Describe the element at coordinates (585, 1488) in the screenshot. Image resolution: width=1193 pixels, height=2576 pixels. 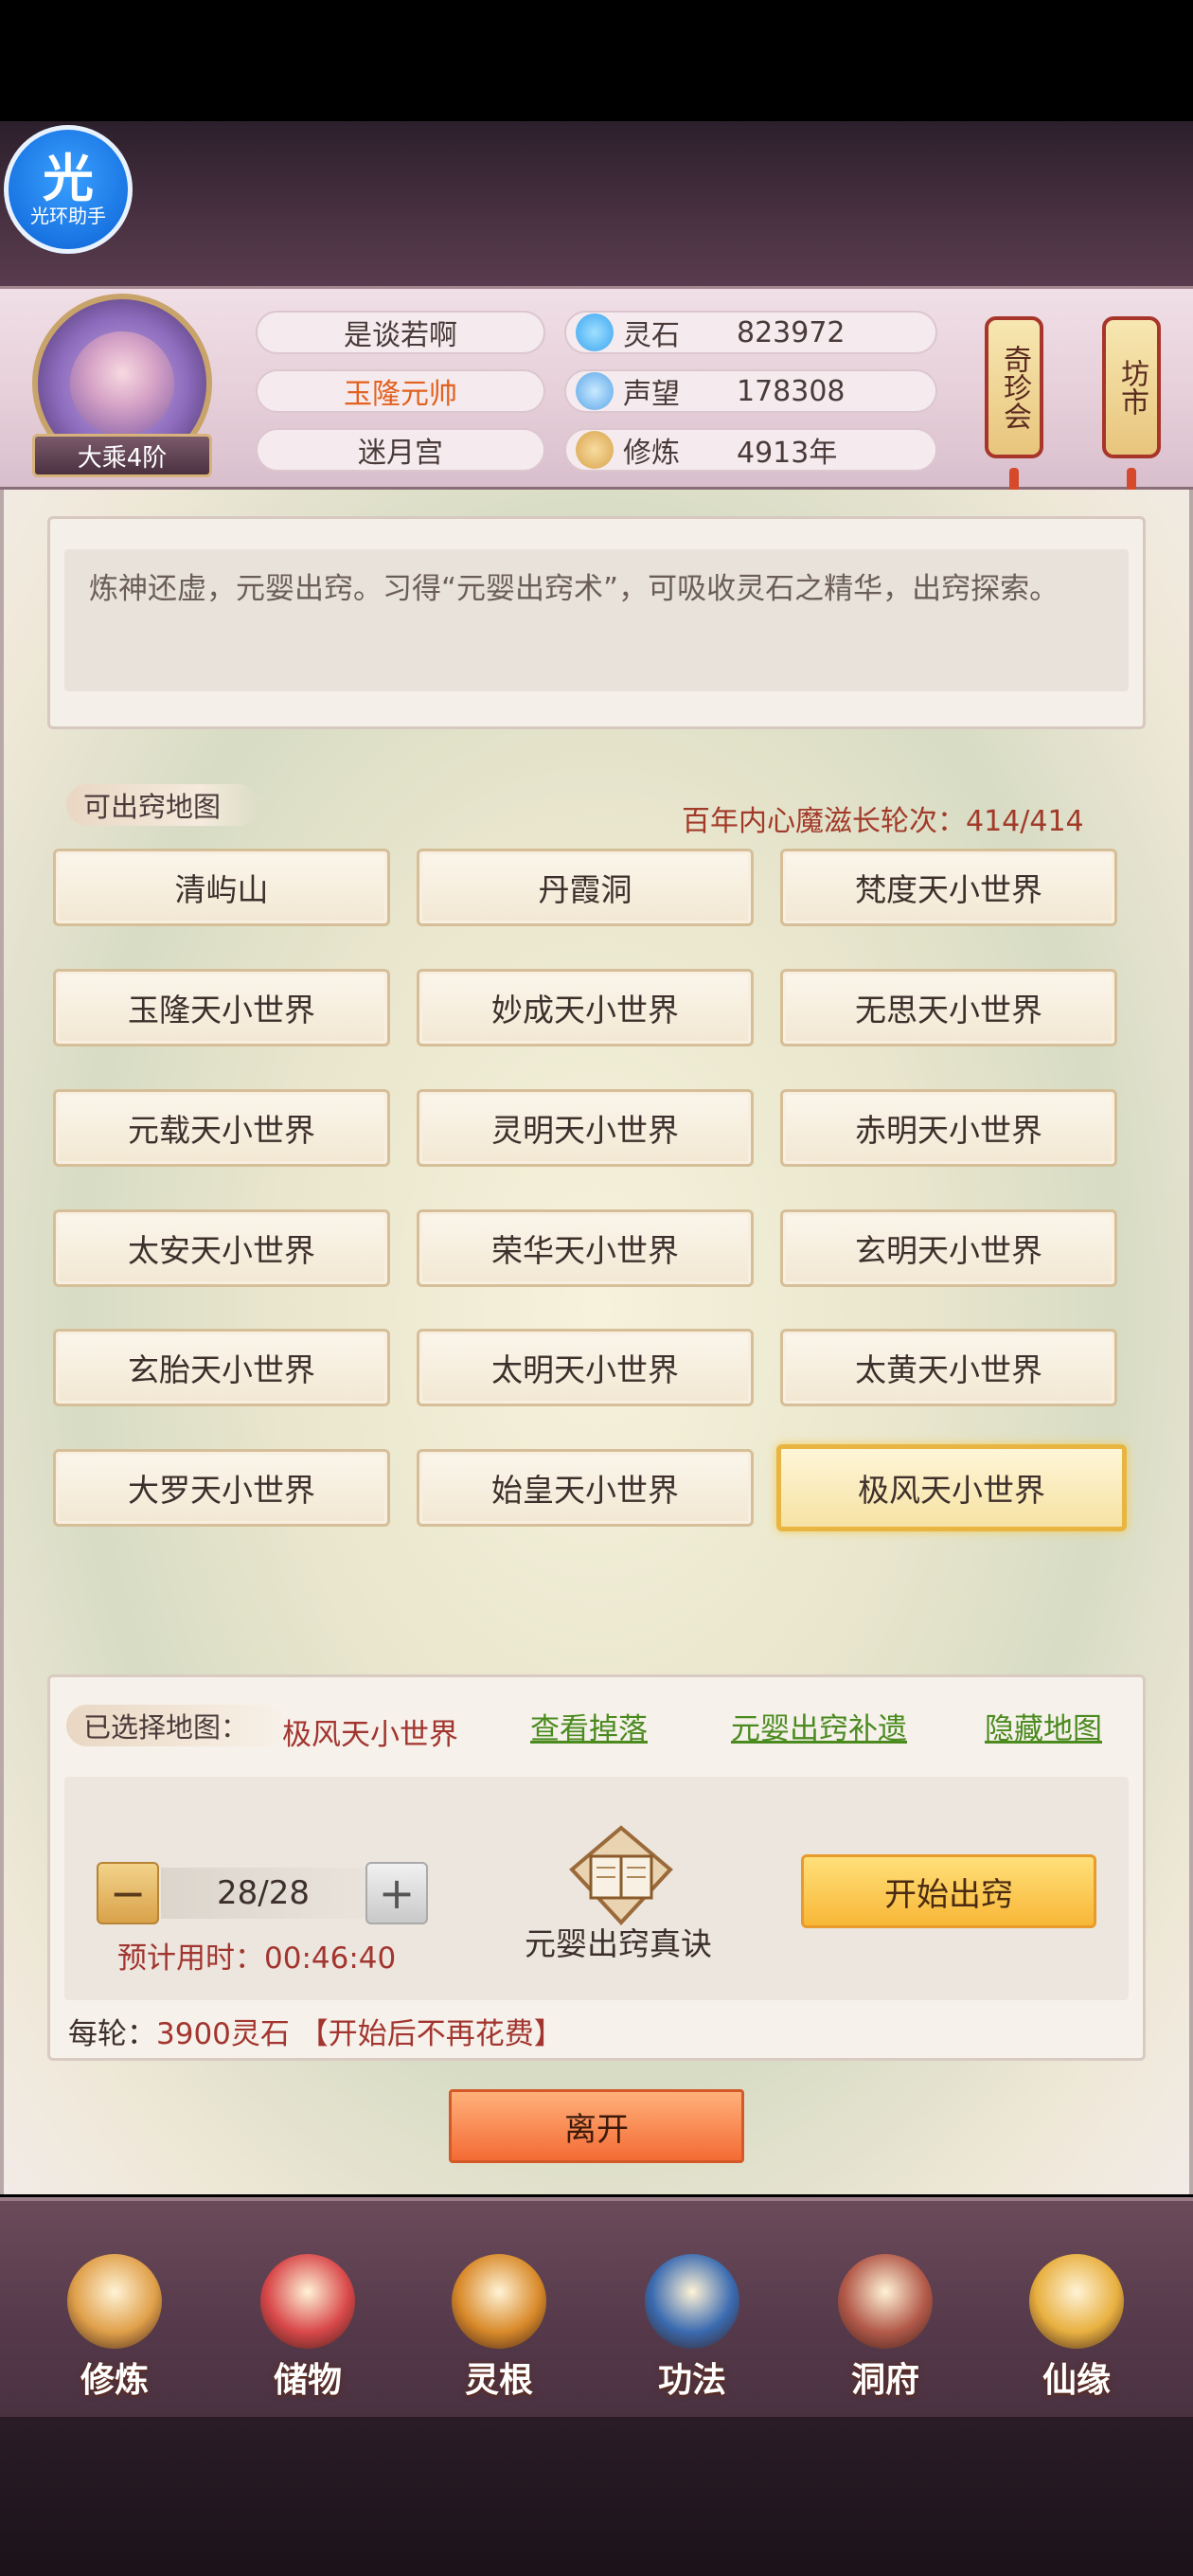
I see `map-button: 始皇天小世界` at that location.